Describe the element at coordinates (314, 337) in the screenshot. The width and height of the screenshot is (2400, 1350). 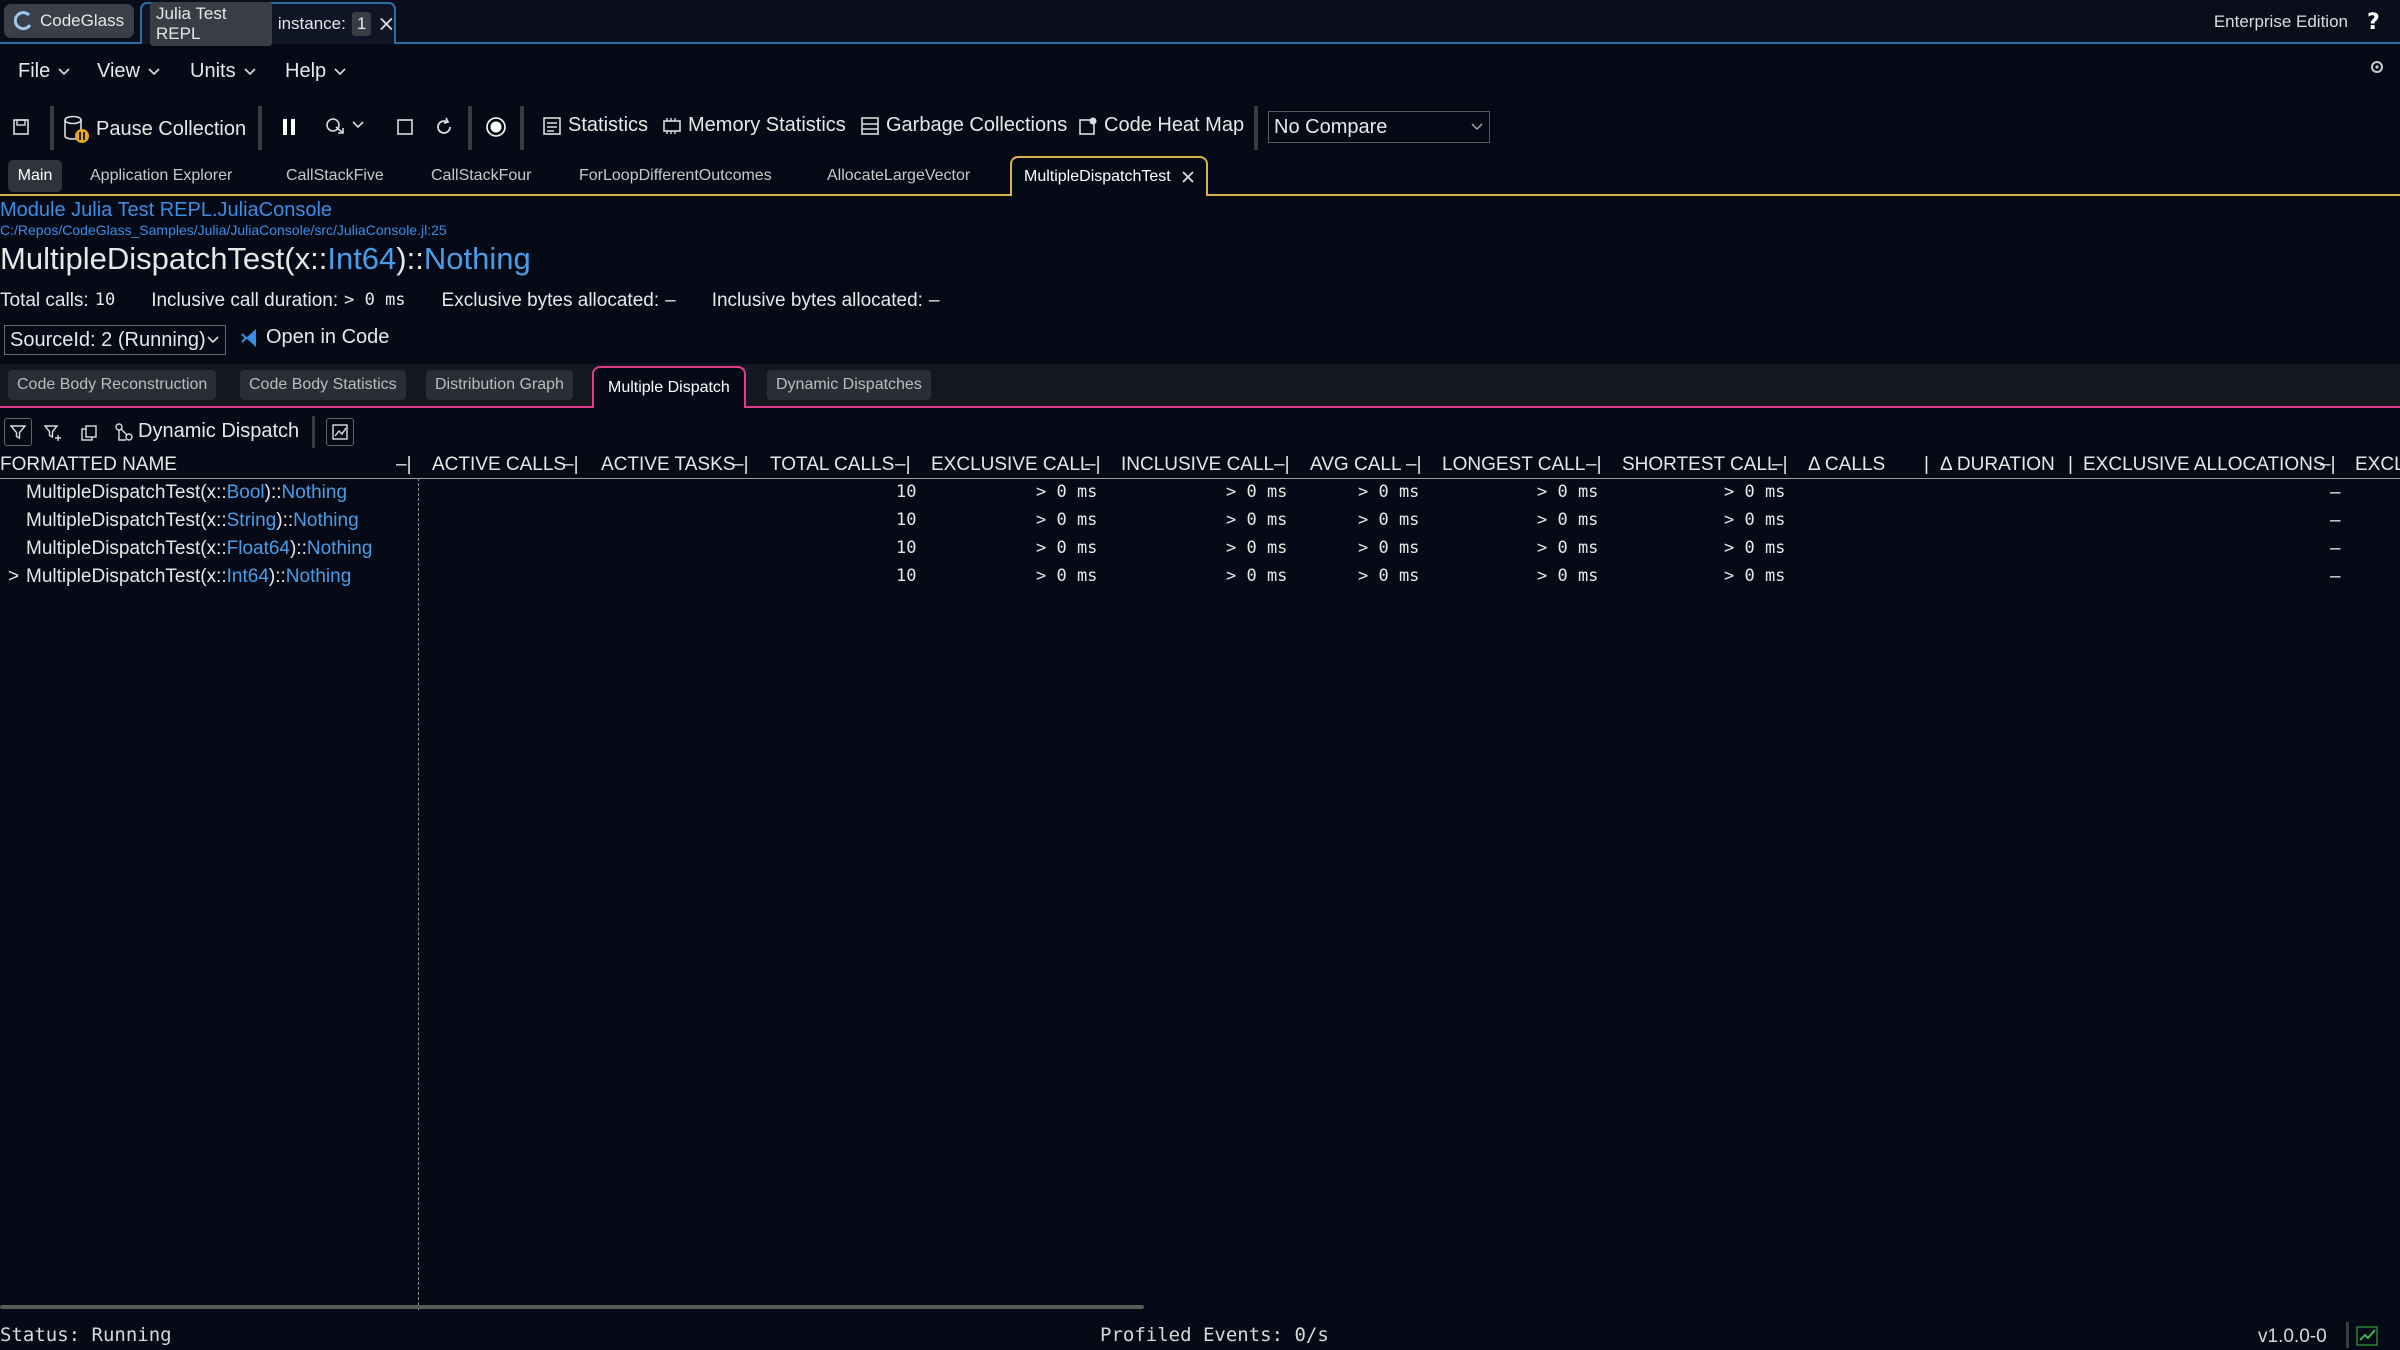
I see `open-in-code-button: Open in Code` at that location.